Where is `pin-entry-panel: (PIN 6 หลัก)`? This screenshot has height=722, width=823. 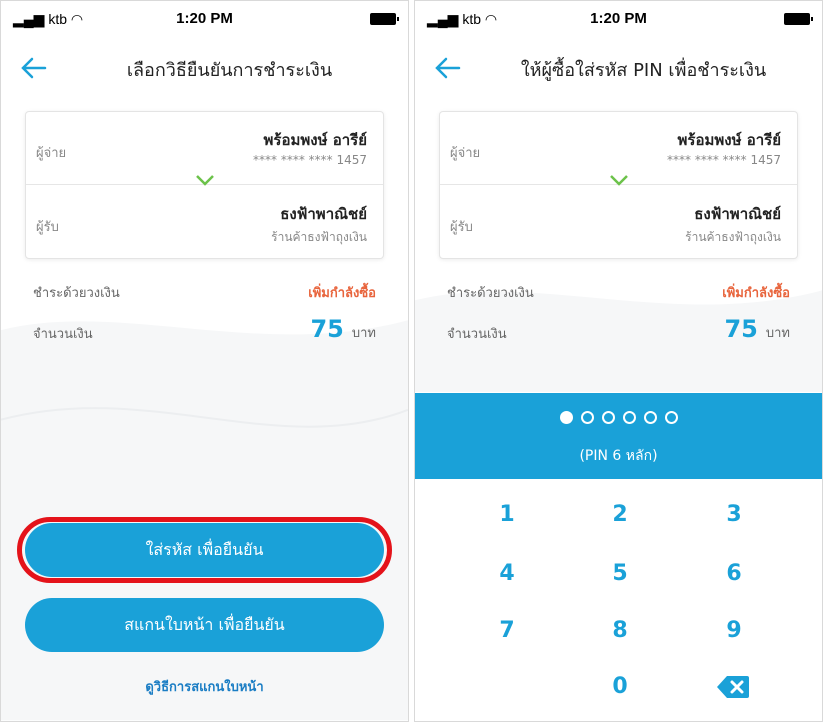
pin-entry-panel: (PIN 6 หลัก) is located at coordinates (618, 436).